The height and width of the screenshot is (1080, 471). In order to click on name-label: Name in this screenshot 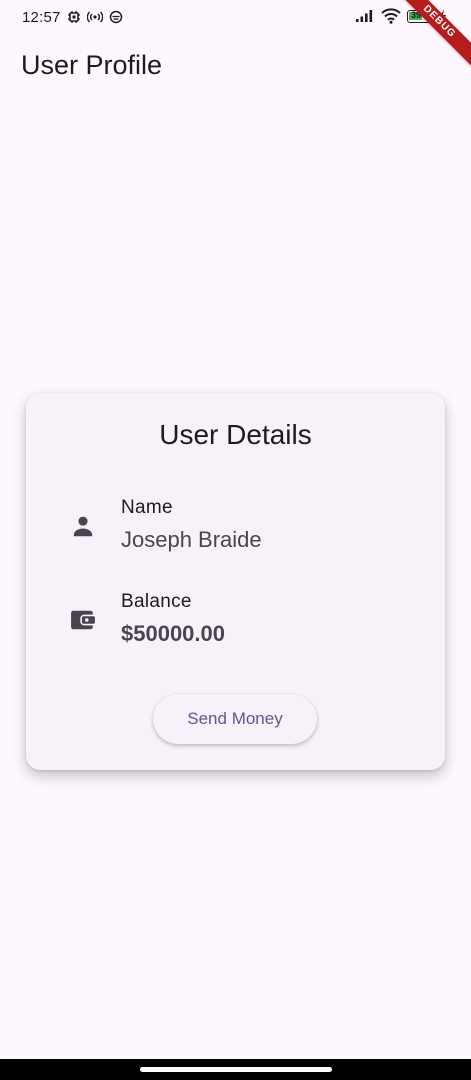, I will do `click(147, 507)`.